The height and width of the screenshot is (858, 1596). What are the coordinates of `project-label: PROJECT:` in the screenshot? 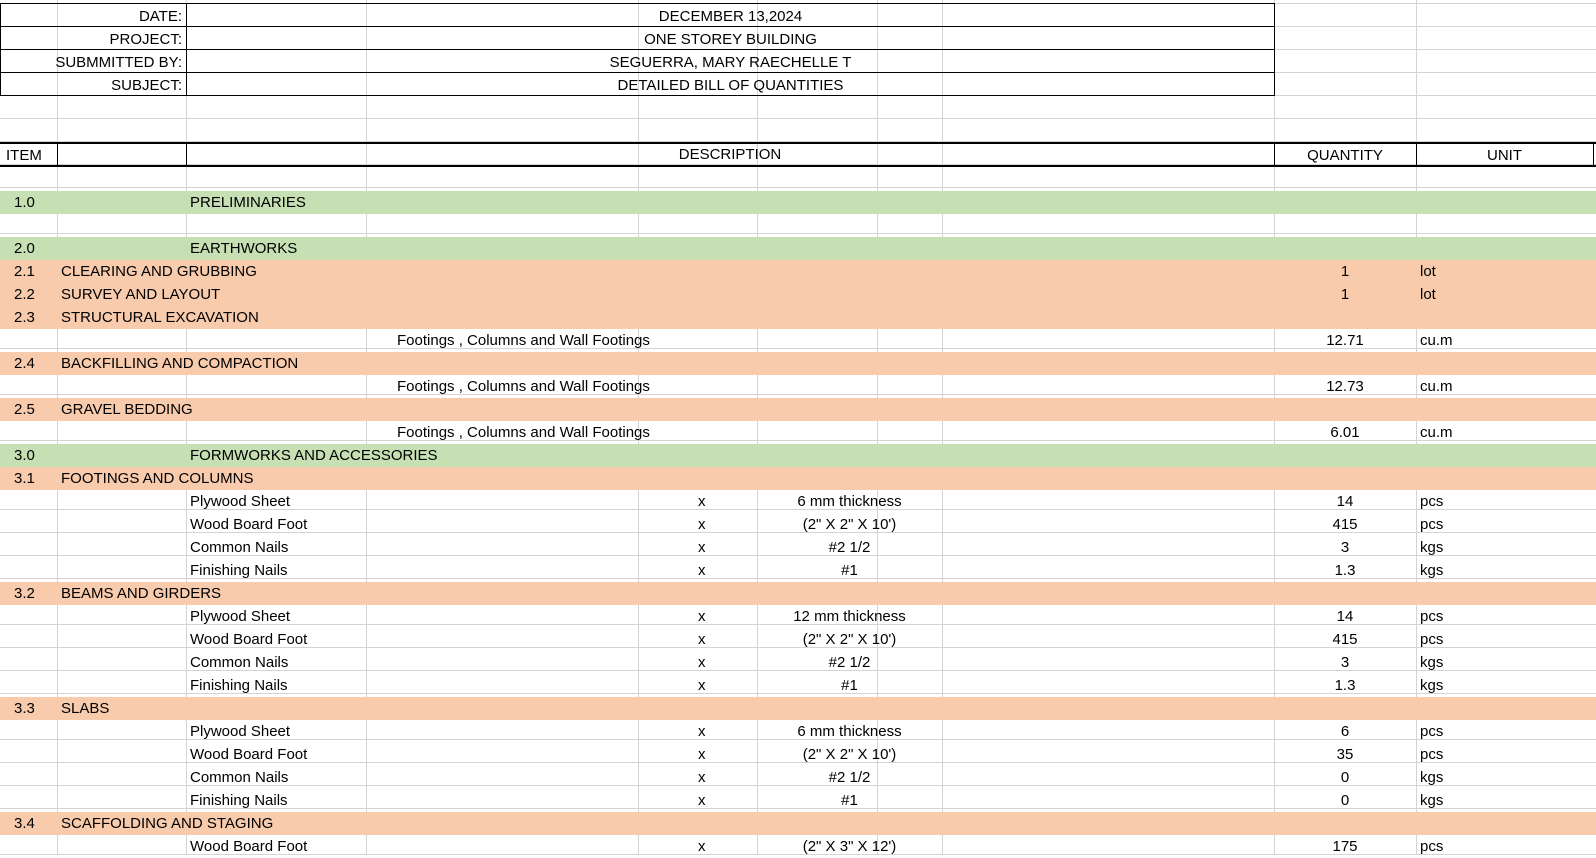 It's located at (145, 39).